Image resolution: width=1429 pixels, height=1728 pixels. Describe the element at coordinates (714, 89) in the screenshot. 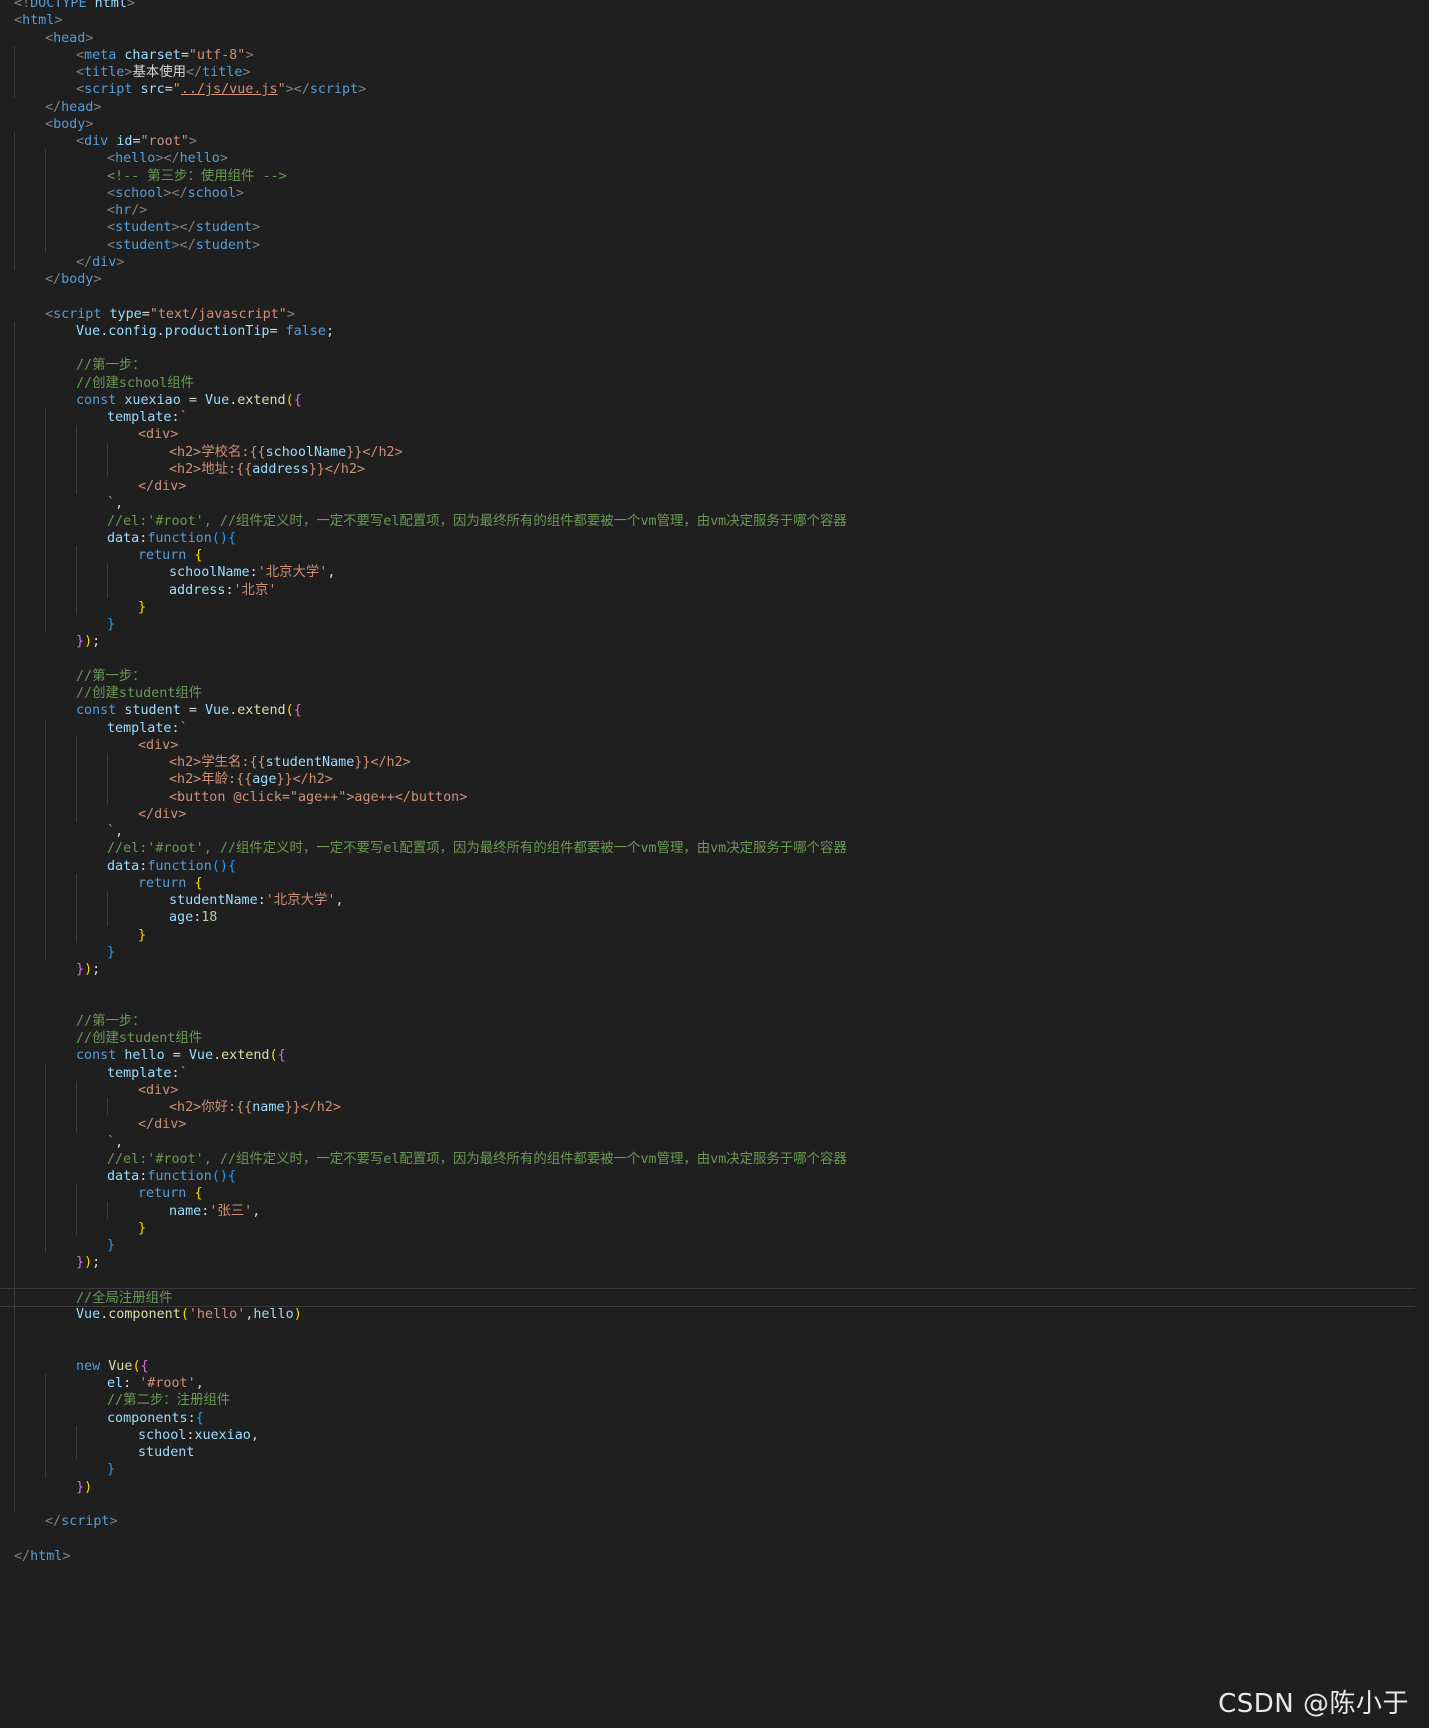

I see `code-line: <script src="../js/vue.js"></script>` at that location.